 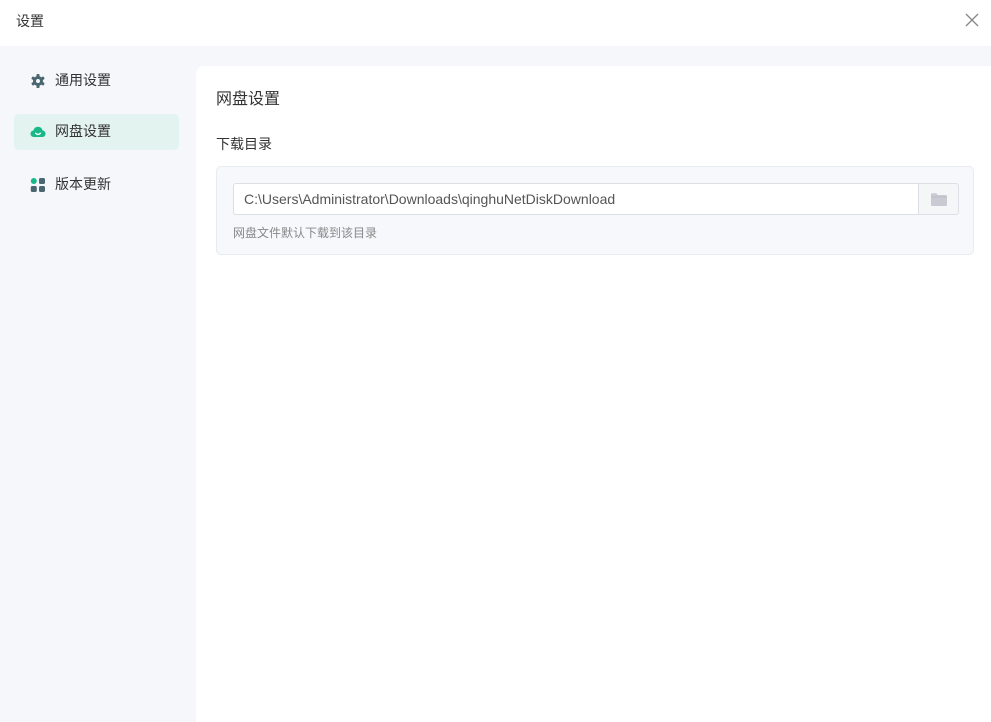 I want to click on sidebar-item-netdisk: 网盘设置, so click(x=96, y=132).